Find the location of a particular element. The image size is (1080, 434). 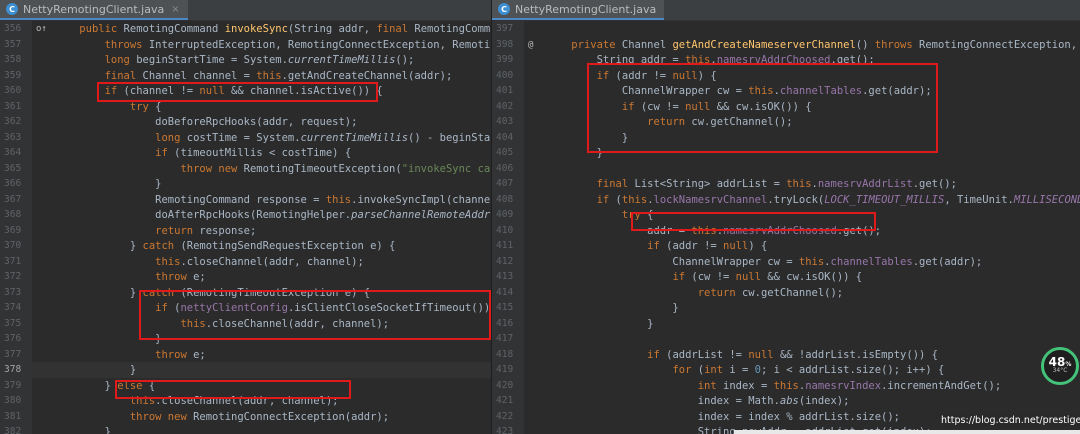

code-line: 379 } else { is located at coordinates (245, 385).